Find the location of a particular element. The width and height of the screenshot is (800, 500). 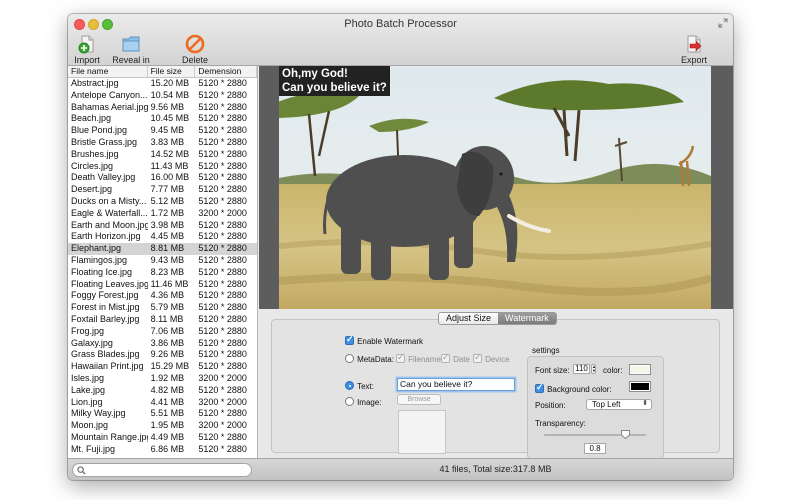

filename-cell: Foggy Forest.jpg is located at coordinates (105, 295).